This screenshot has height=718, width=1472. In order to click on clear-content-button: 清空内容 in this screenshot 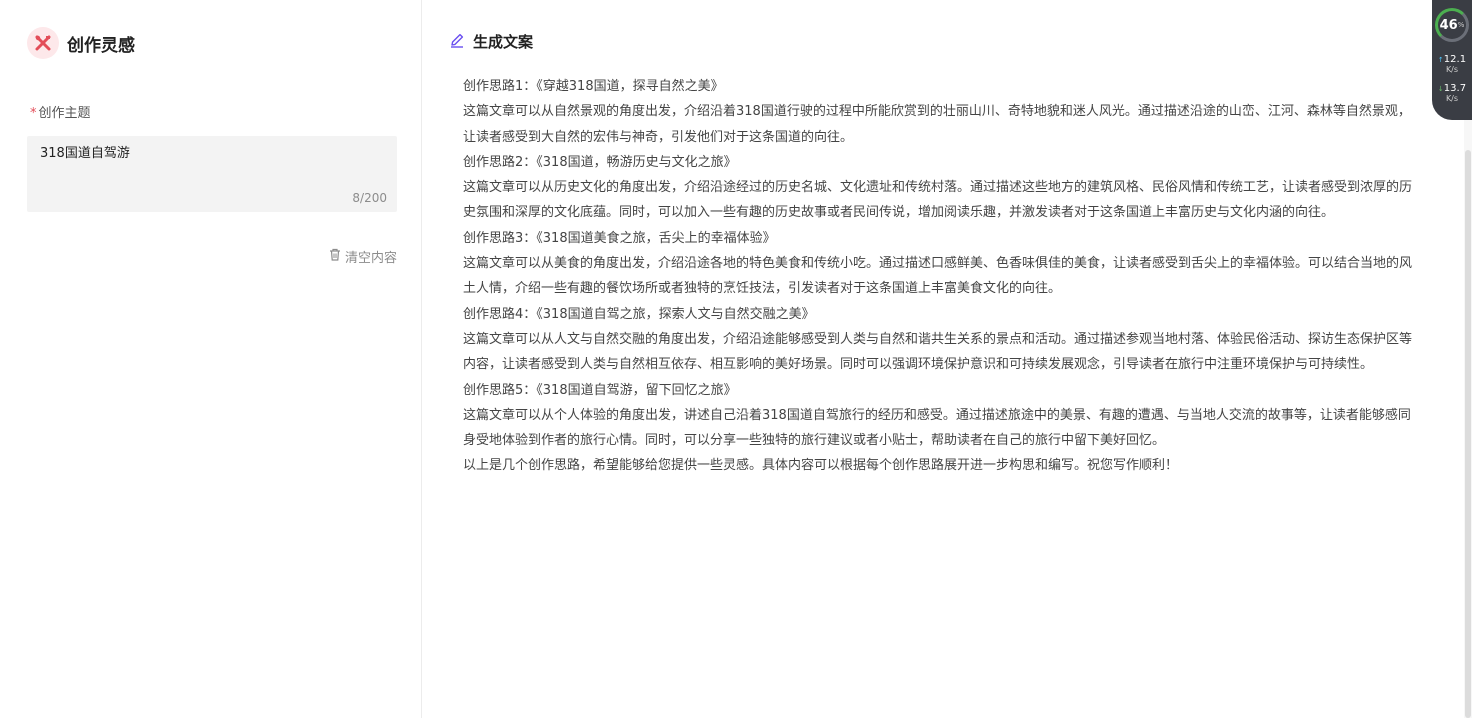, I will do `click(363, 256)`.